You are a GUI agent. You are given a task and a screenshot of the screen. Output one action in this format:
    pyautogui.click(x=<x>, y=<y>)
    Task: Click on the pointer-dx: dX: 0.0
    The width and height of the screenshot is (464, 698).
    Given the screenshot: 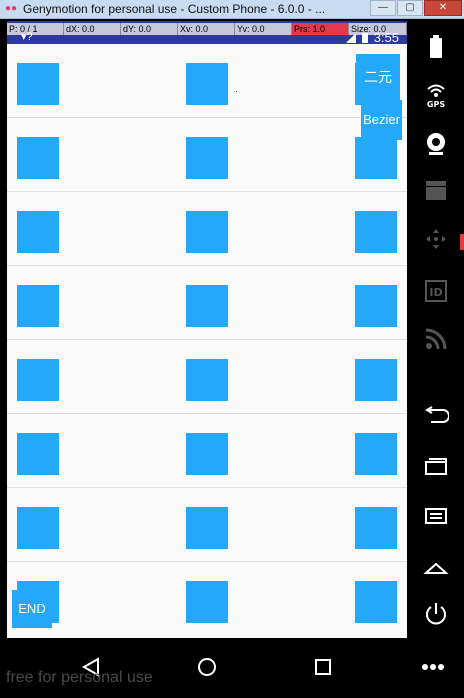 What is the action you would take?
    pyautogui.click(x=92, y=29)
    